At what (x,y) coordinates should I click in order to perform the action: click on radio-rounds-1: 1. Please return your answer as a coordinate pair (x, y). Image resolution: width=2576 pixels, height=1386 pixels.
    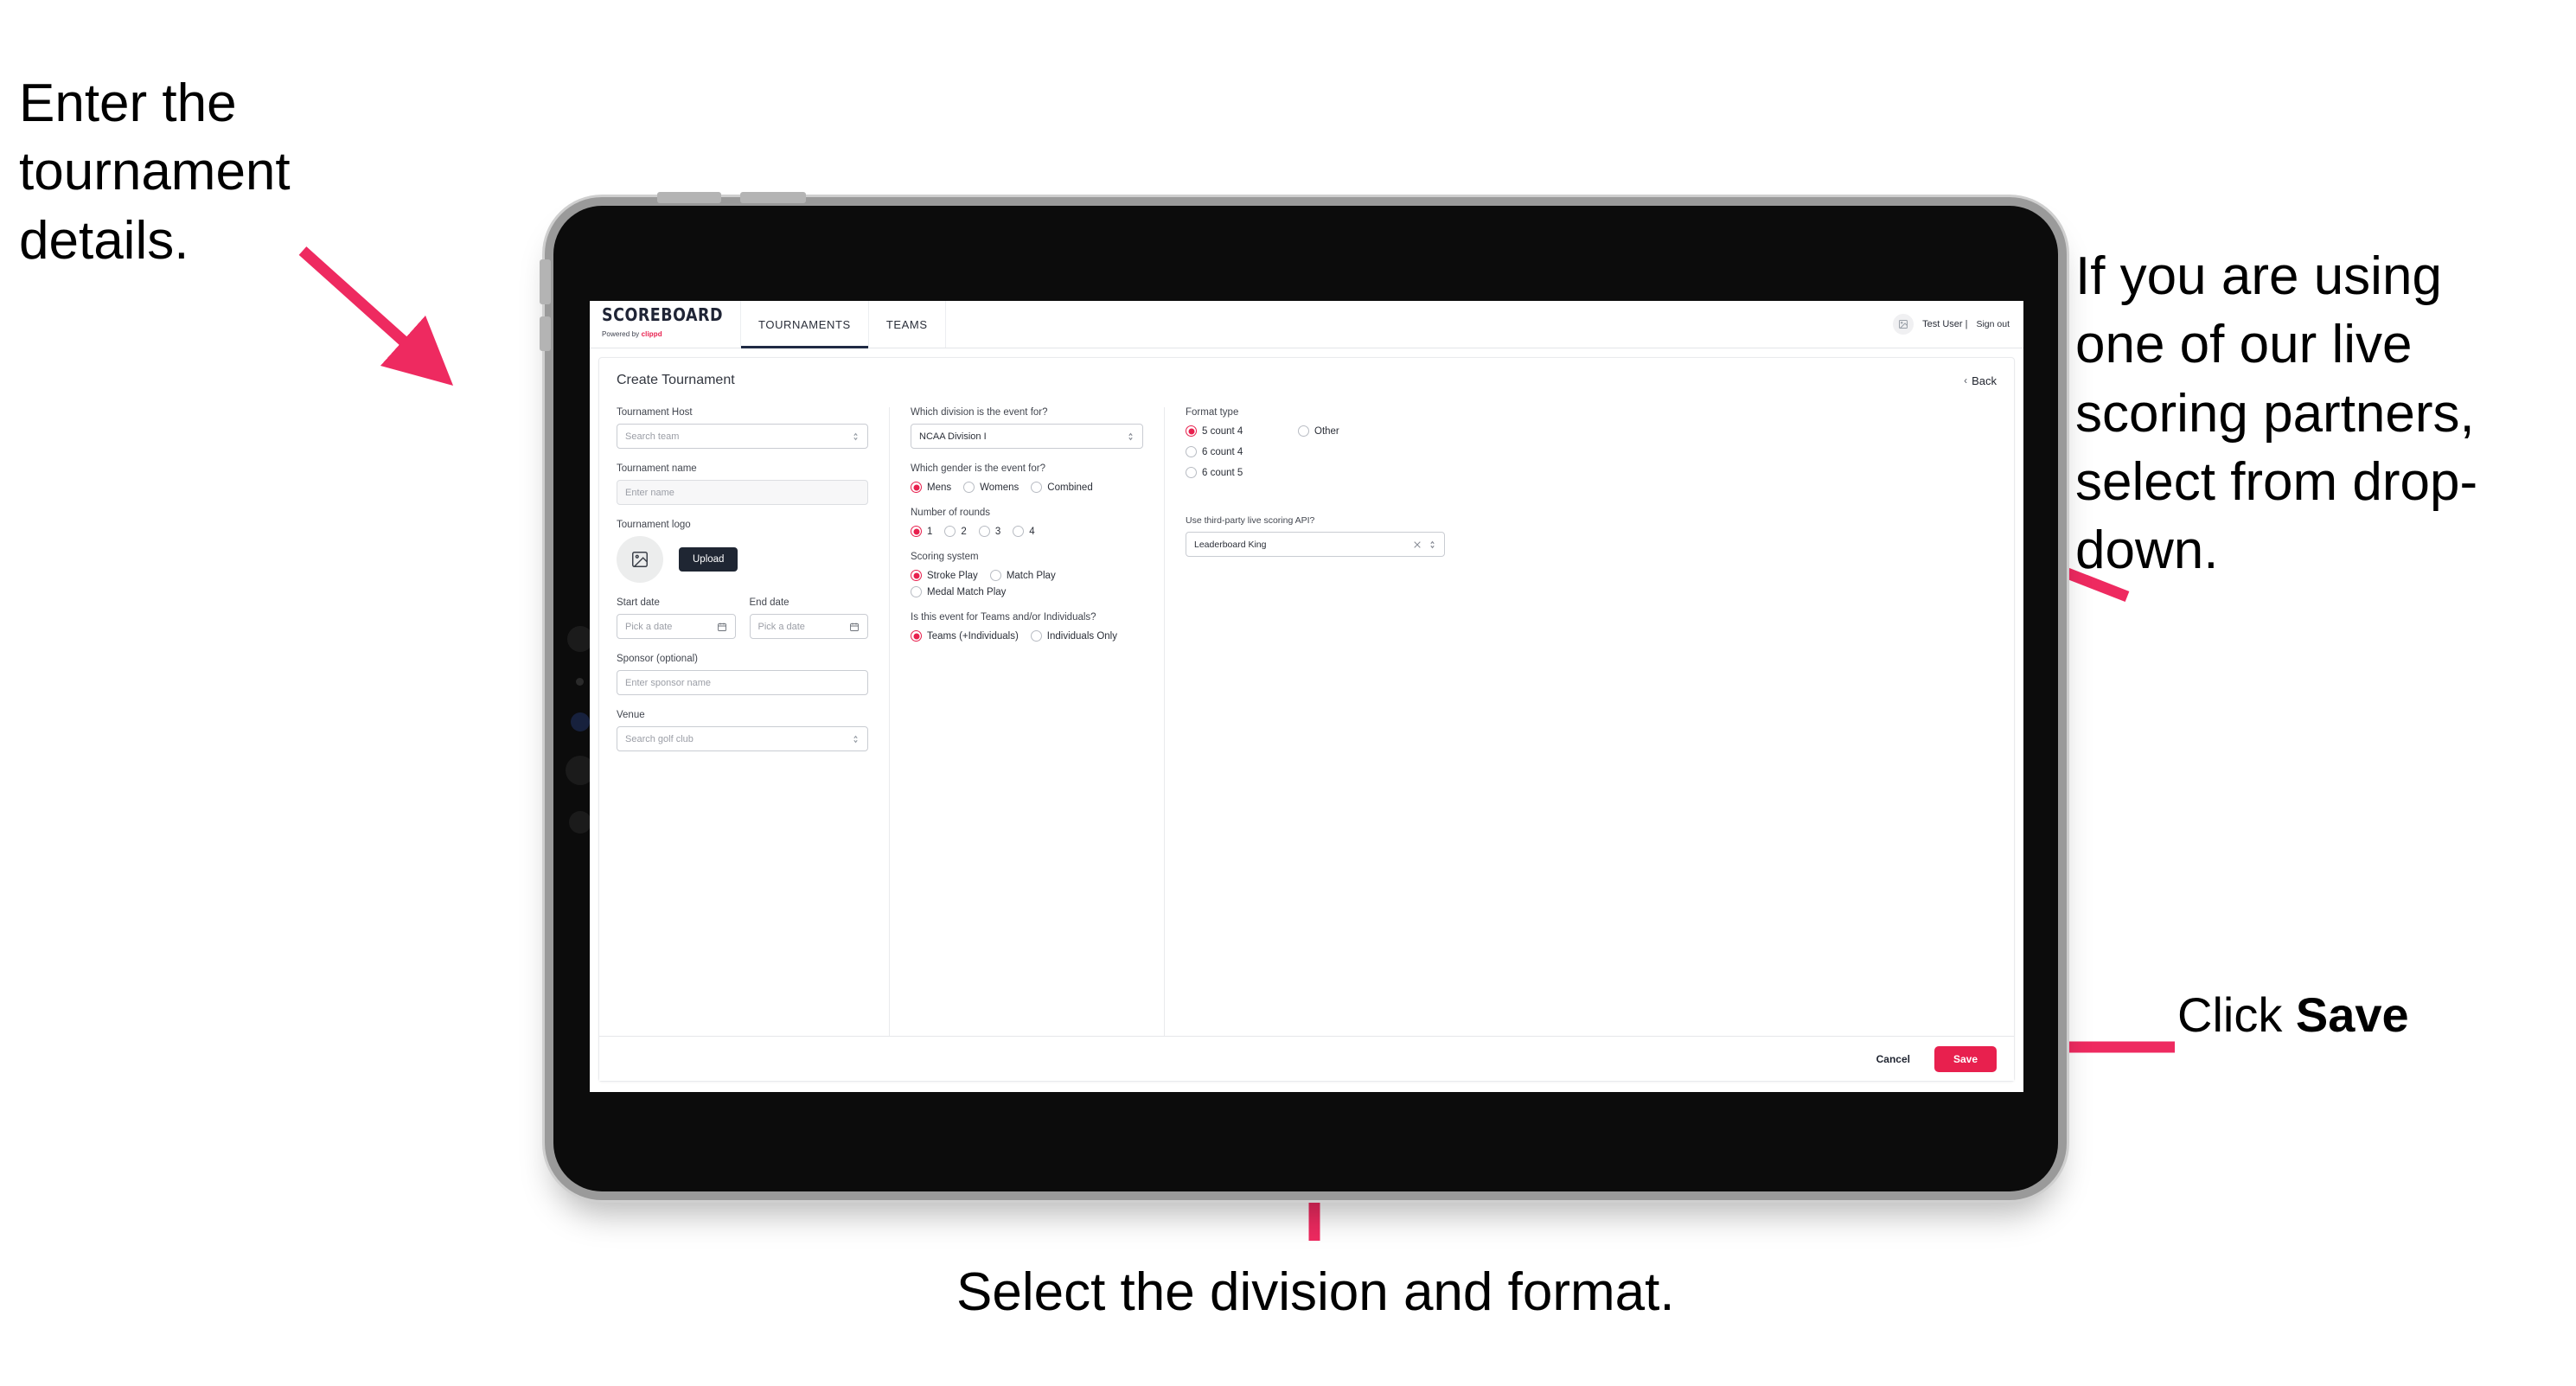
    Looking at the image, I should click on (922, 531).